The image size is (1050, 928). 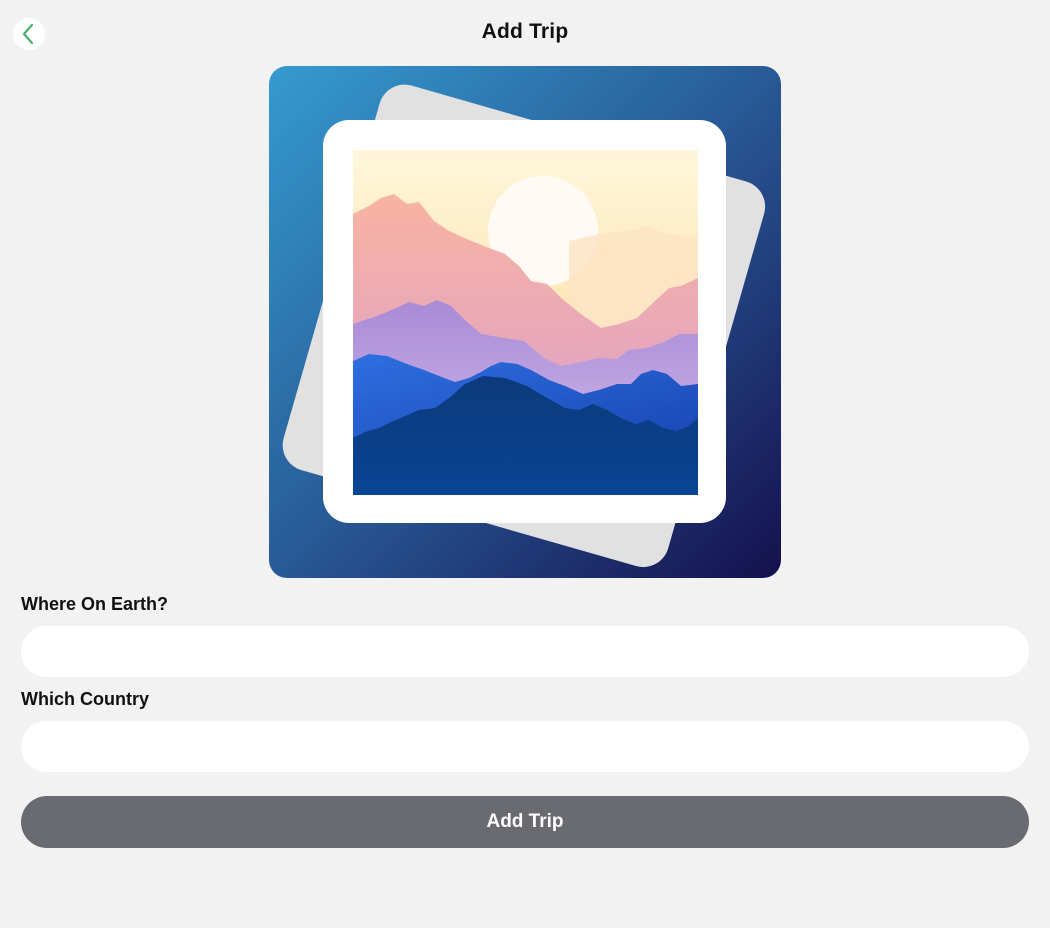 I want to click on where-on-earth-input, so click(x=525, y=651).